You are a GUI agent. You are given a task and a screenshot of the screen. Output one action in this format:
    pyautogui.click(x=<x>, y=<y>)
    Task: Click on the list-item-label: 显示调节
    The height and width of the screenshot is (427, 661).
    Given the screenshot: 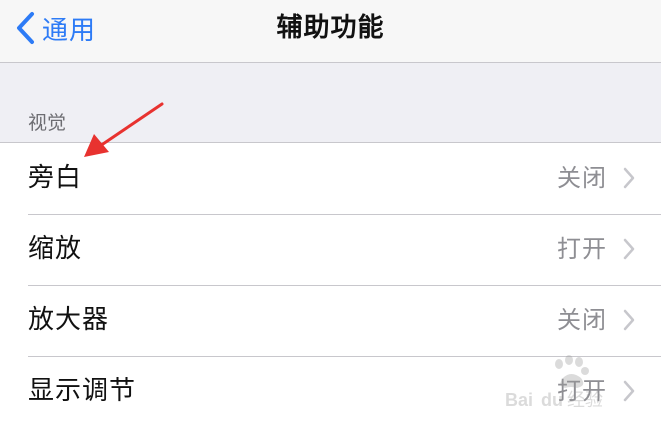 What is the action you would take?
    pyautogui.click(x=82, y=391)
    